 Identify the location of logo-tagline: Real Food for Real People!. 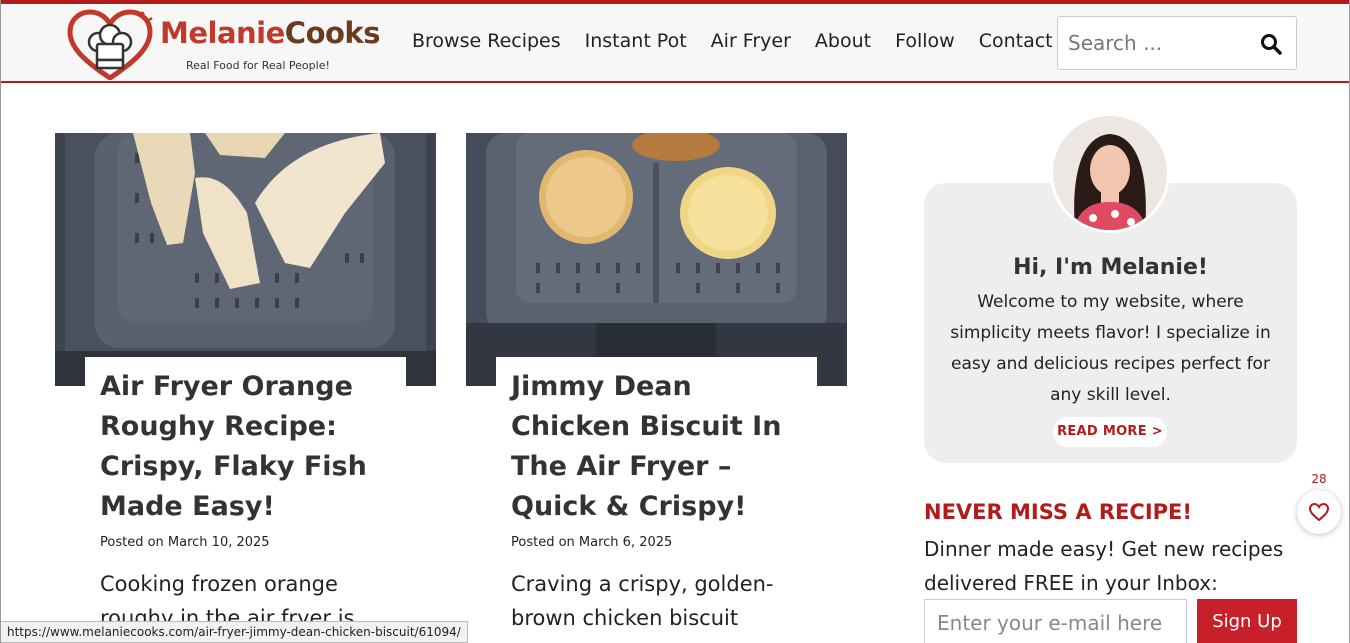
(258, 65).